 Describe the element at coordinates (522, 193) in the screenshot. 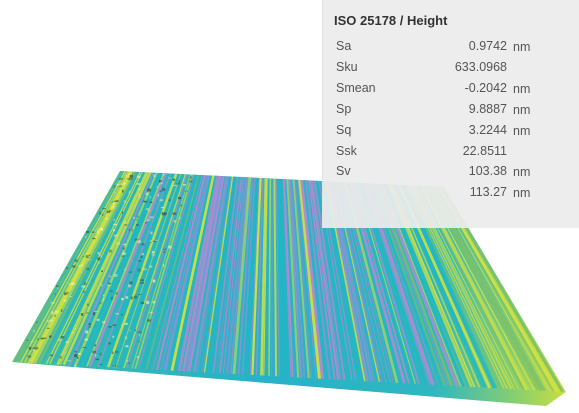

I see `parameter-unit: nm` at that location.